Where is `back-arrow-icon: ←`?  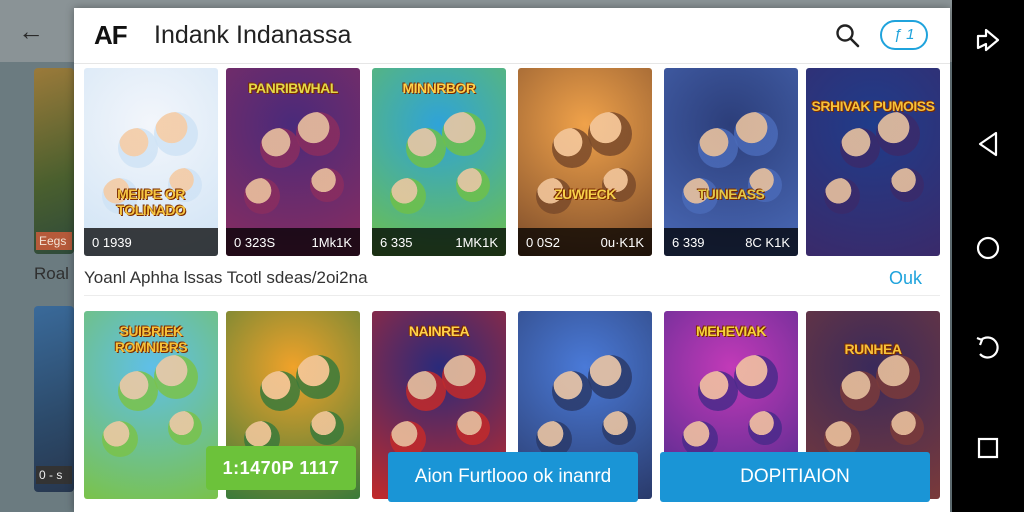
back-arrow-icon: ← is located at coordinates (31, 31).